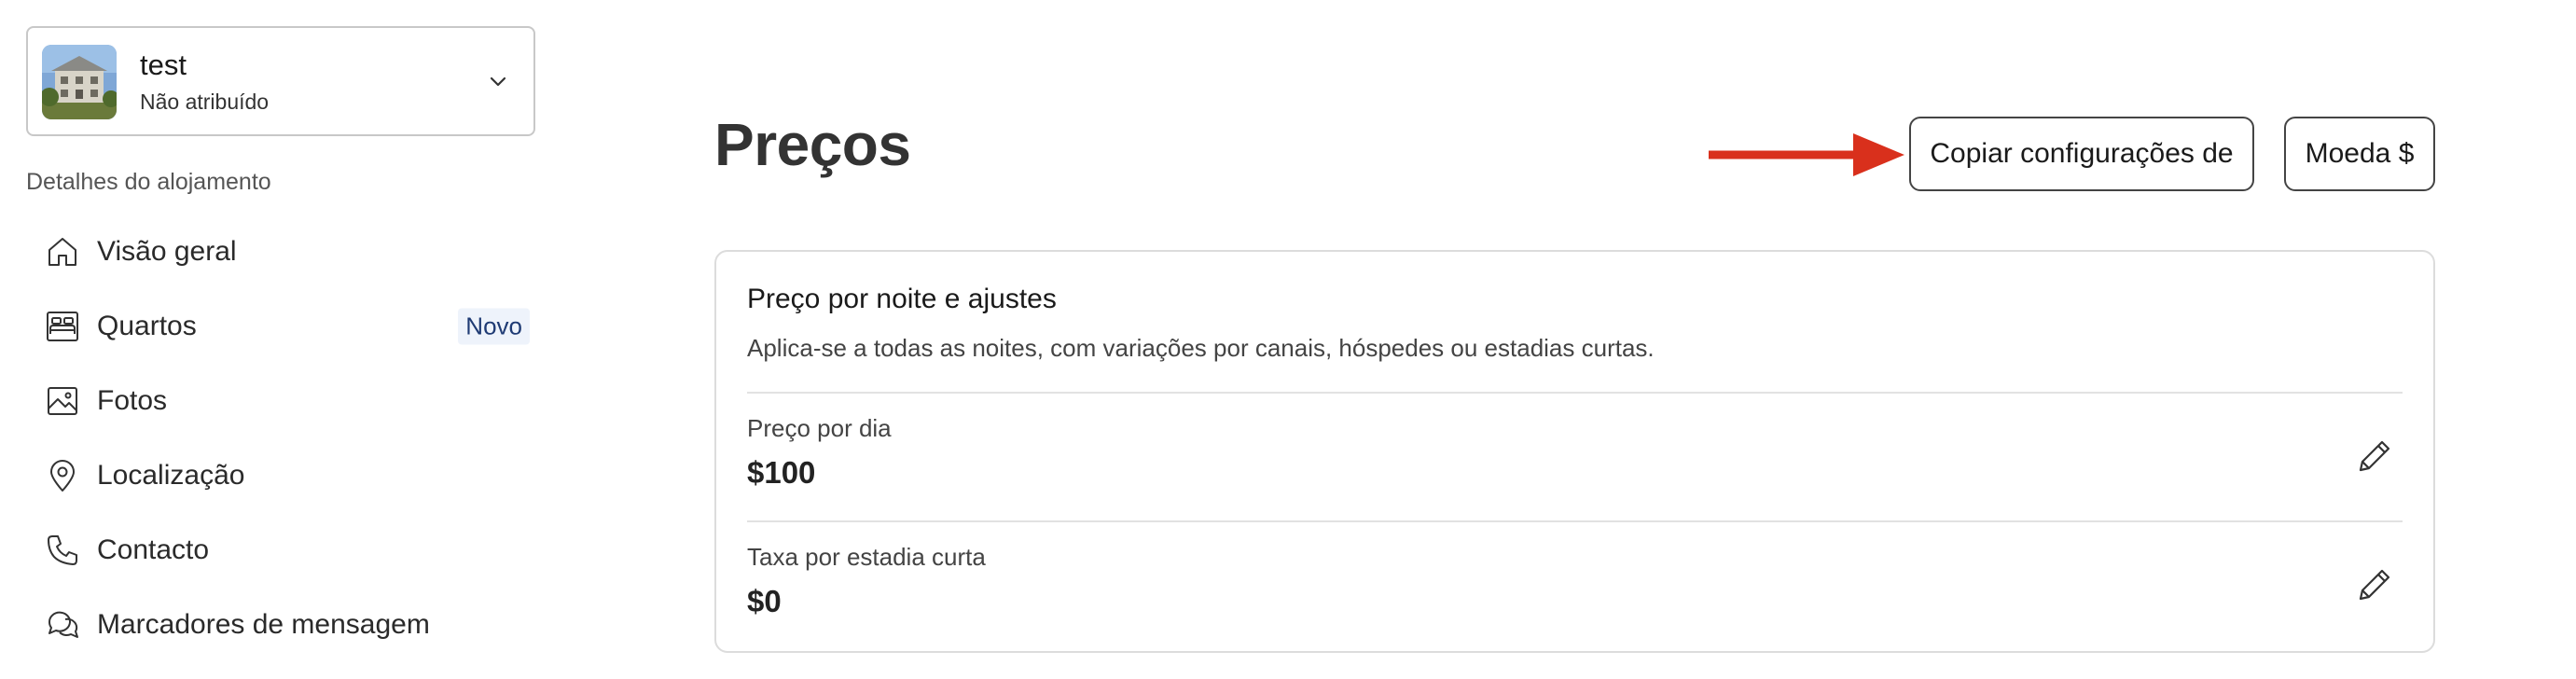 The width and height of the screenshot is (2576, 679). I want to click on daily-price-value: $100, so click(781, 472).